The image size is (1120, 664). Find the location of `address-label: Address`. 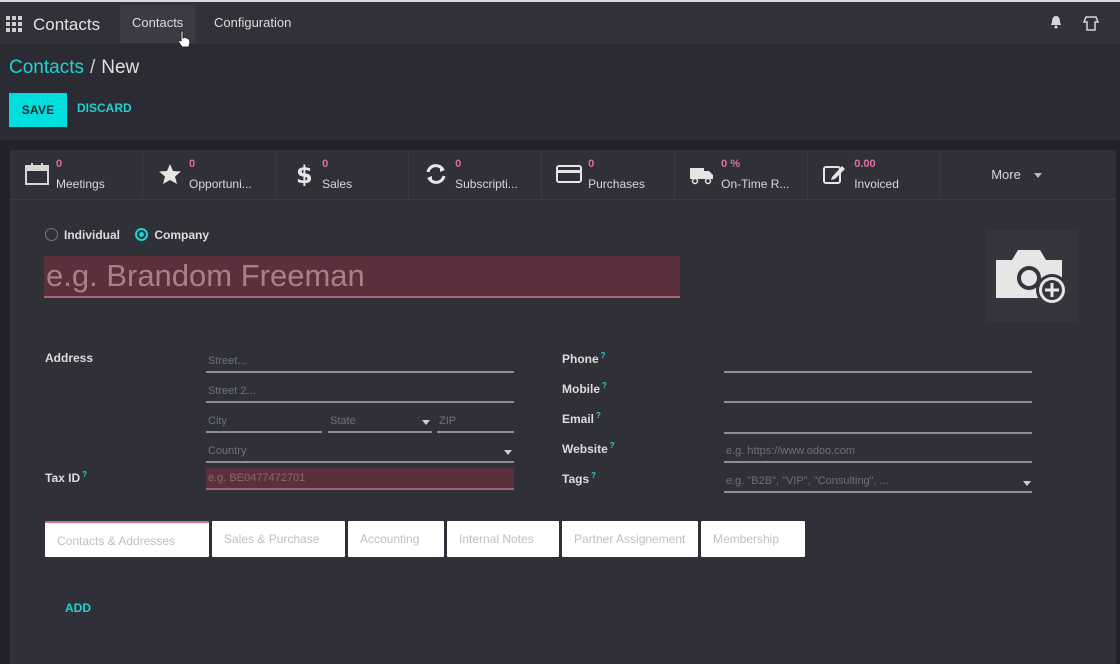

address-label: Address is located at coordinates (69, 358).